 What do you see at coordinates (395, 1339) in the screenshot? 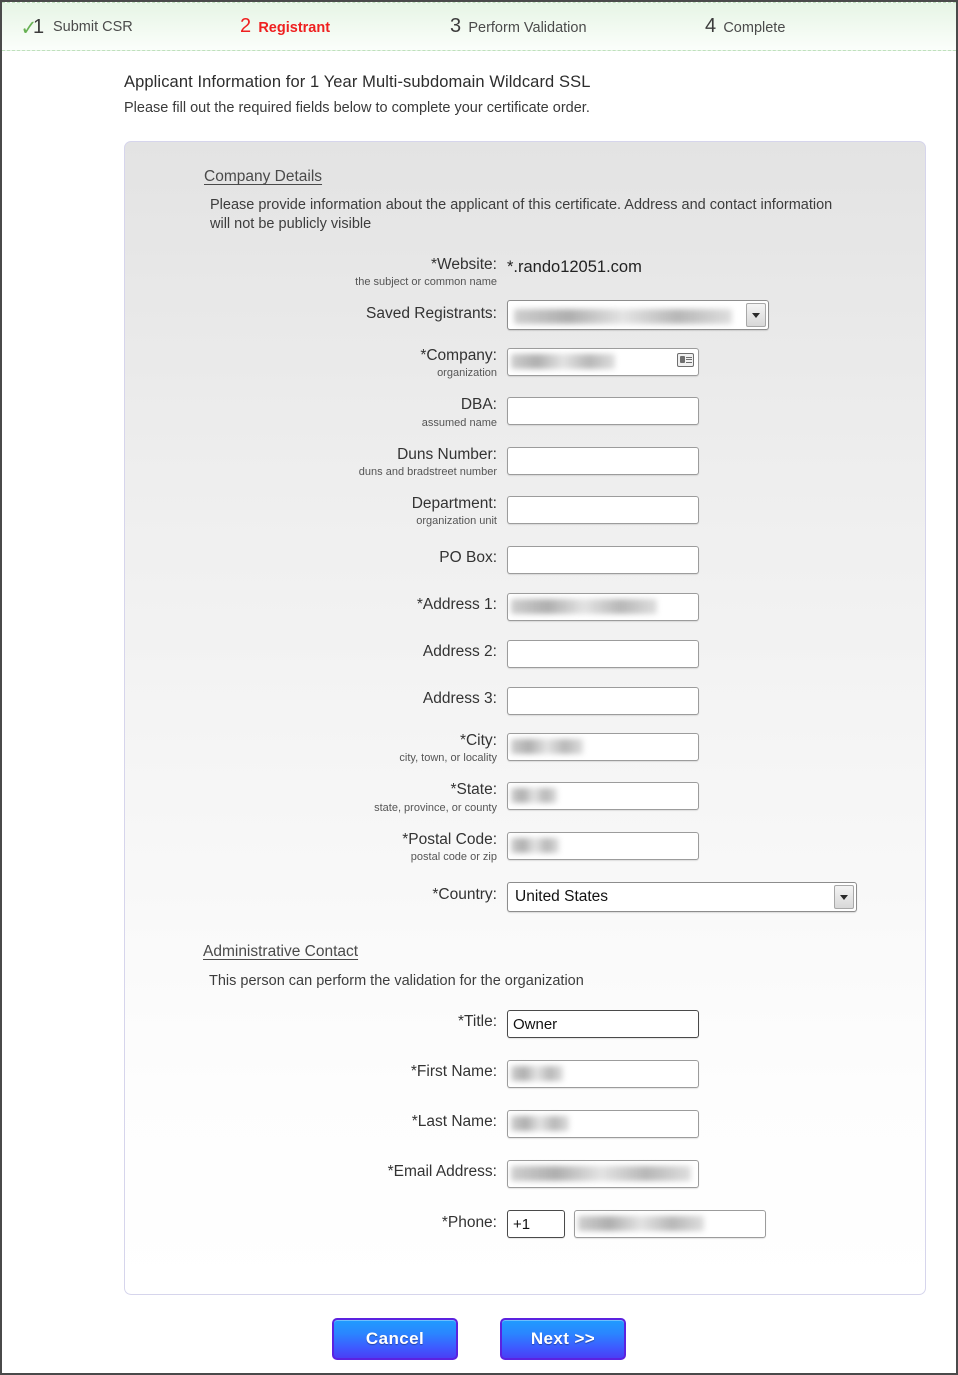
I see `cancel-button: Cancel` at bounding box center [395, 1339].